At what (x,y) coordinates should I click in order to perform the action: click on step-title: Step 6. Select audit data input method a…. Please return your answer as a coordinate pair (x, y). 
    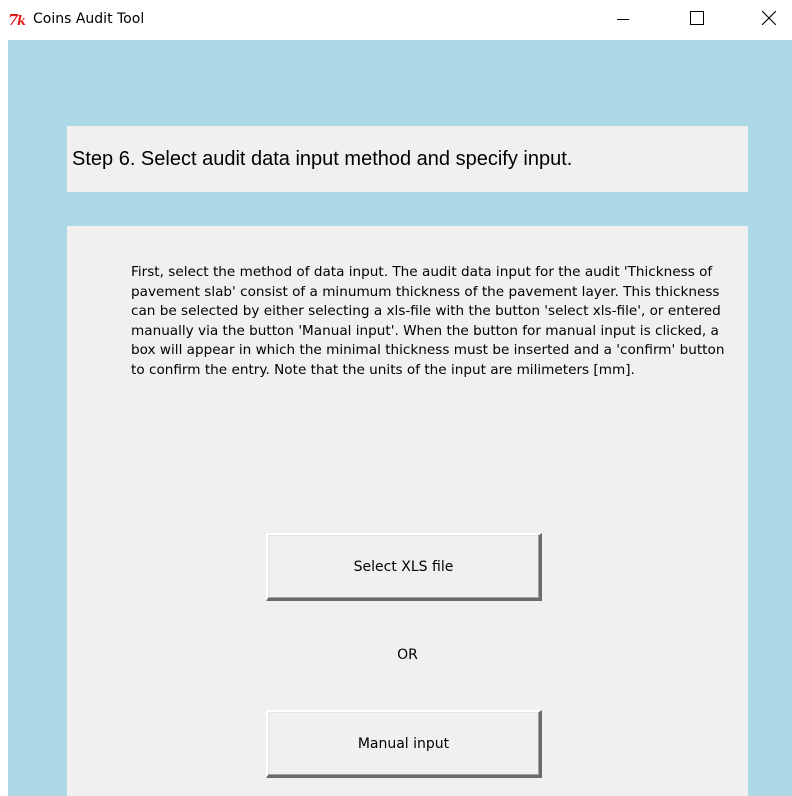
    Looking at the image, I should click on (322, 159).